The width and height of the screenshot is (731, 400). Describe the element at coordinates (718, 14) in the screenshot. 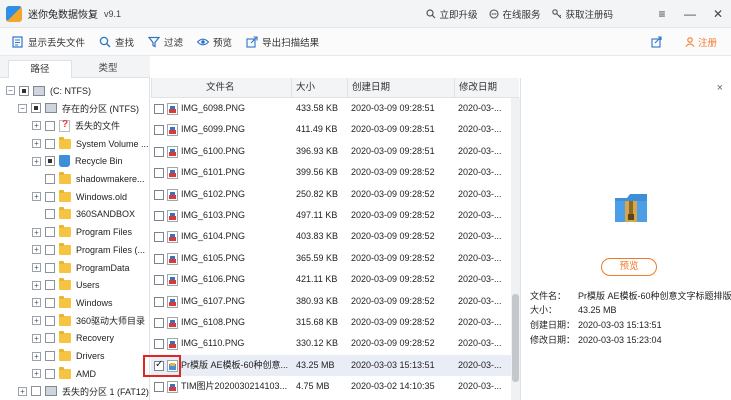

I see `close-button: ✕` at that location.